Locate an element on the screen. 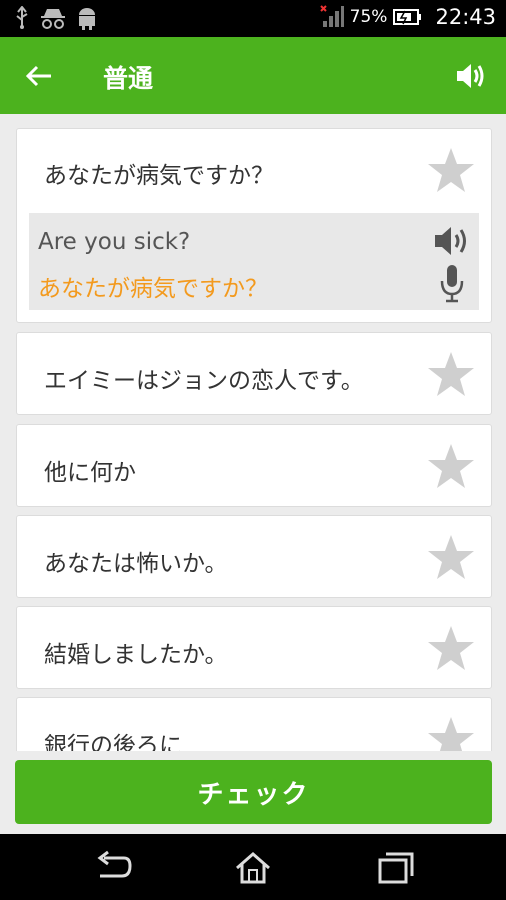 The width and height of the screenshot is (506, 900). clock: 22:43 is located at coordinates (465, 17).